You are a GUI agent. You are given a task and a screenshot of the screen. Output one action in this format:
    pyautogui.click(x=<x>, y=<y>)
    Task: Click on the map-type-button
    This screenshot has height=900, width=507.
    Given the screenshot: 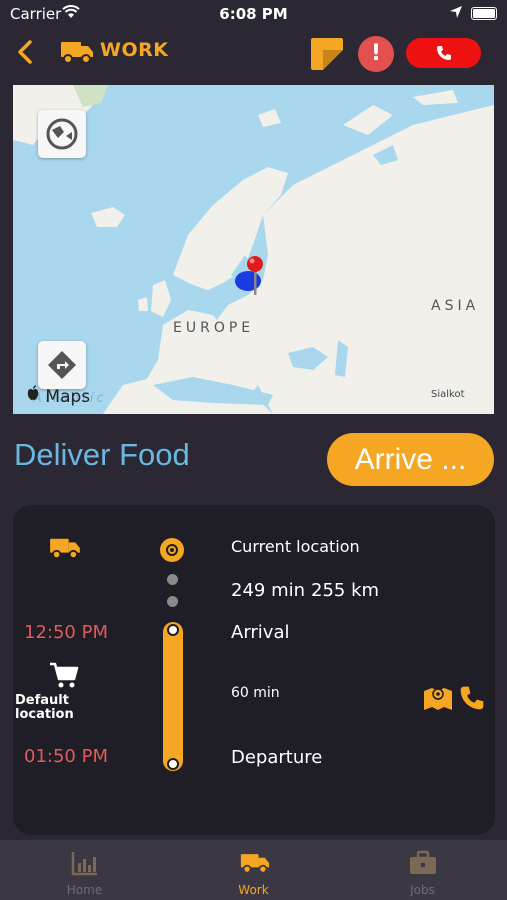 What is the action you would take?
    pyautogui.click(x=62, y=134)
    